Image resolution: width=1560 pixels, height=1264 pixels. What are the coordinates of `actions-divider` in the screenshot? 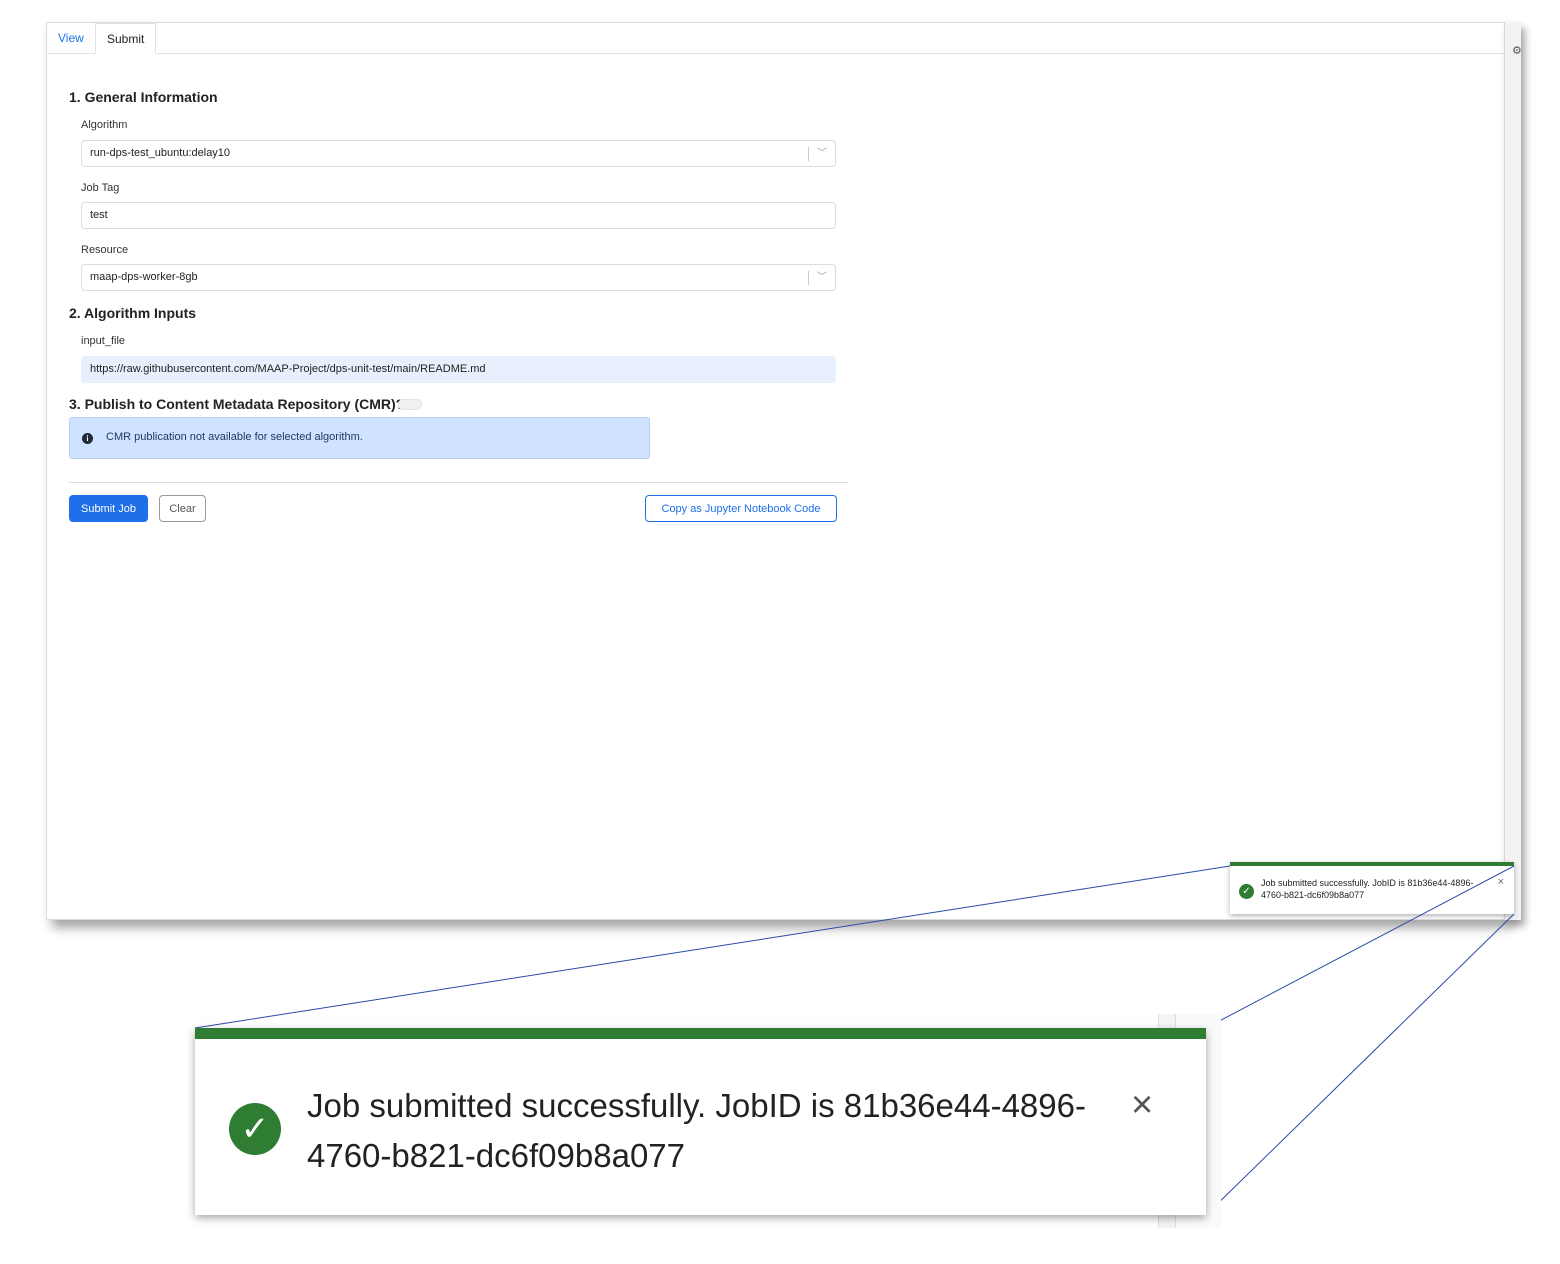 It's located at (459, 482).